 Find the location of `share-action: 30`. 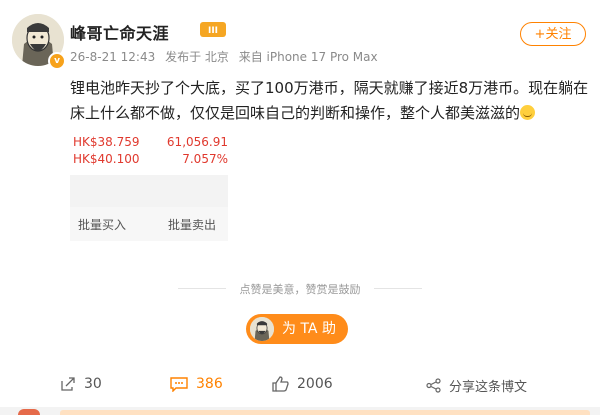

share-action: 30 is located at coordinates (81, 384).